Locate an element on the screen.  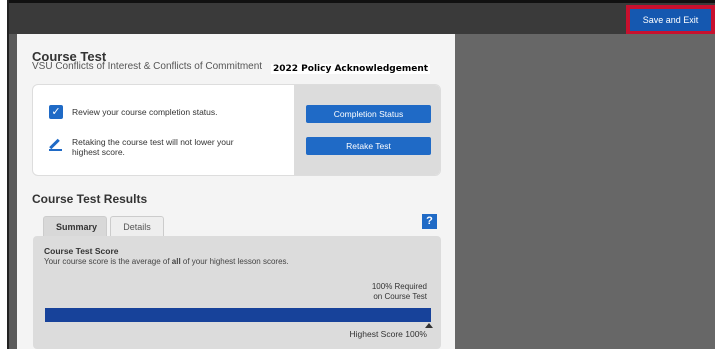
left-border is located at coordinates (4, 174).